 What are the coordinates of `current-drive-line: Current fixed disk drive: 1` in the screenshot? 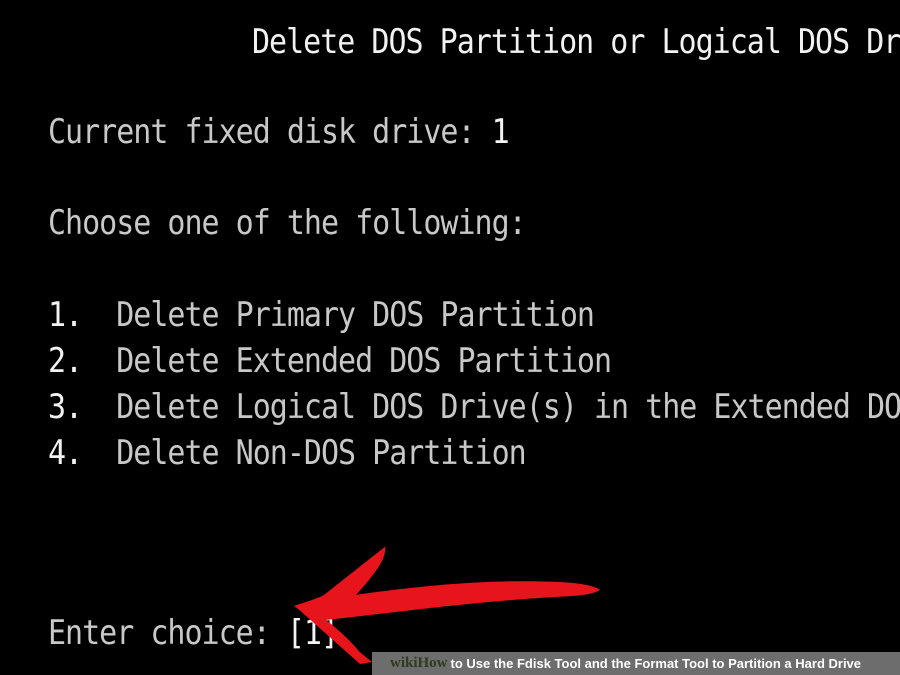 It's located at (279, 132).